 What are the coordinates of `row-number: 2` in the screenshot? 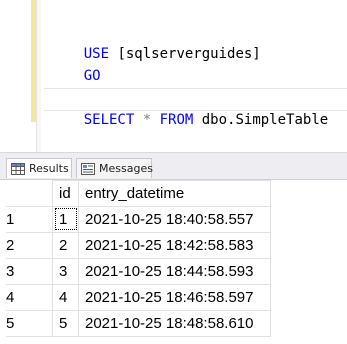 It's located at (29, 245).